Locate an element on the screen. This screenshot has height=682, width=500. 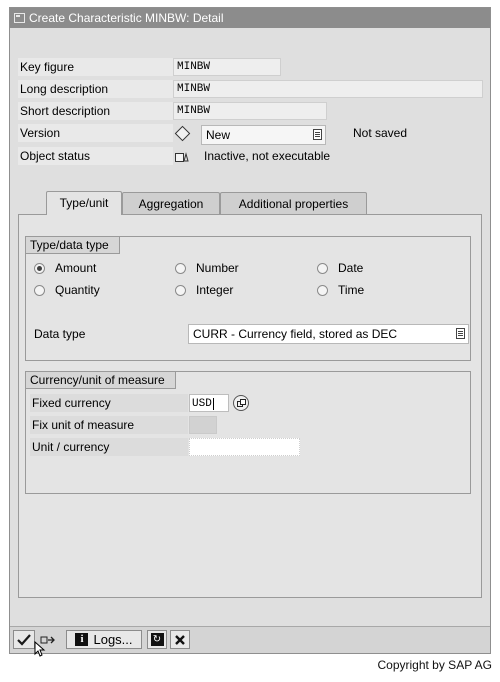
info-icon: i is located at coordinates (82, 639).